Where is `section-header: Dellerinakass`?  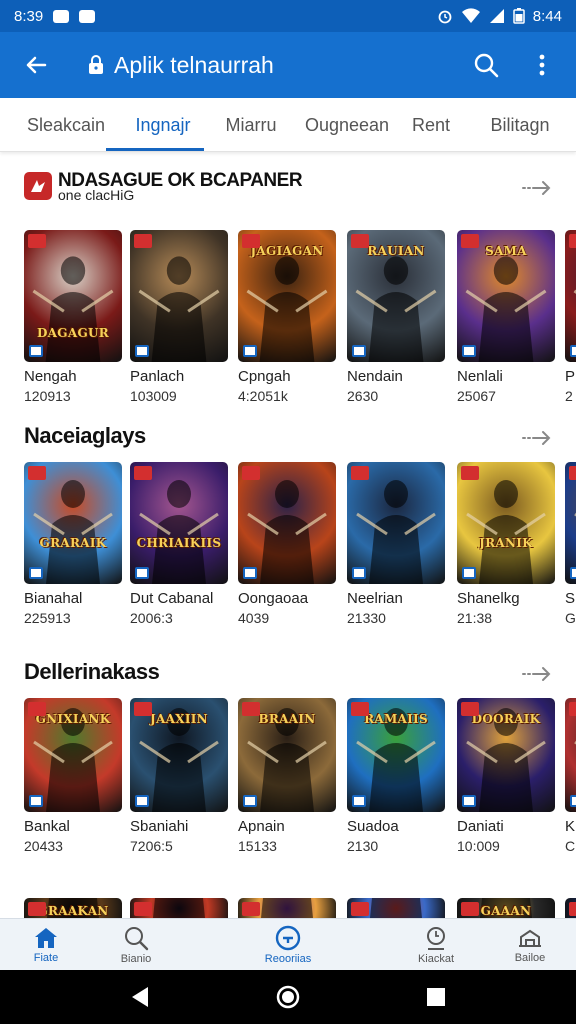
section-header: Dellerinakass is located at coordinates (92, 672).